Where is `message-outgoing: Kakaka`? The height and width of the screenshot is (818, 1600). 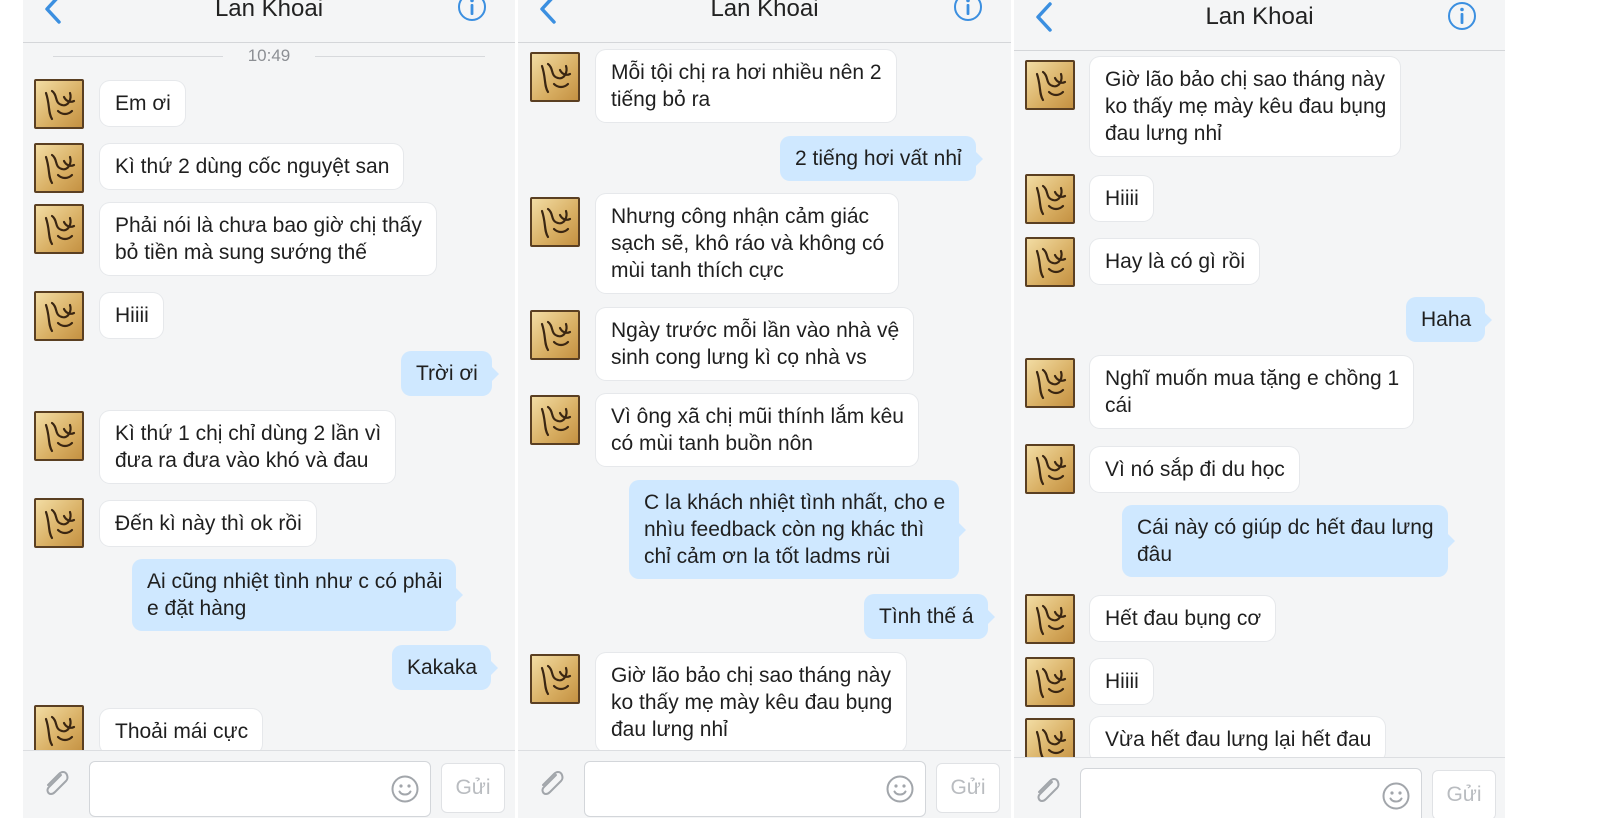
message-outgoing: Kakaka is located at coordinates (445, 667).